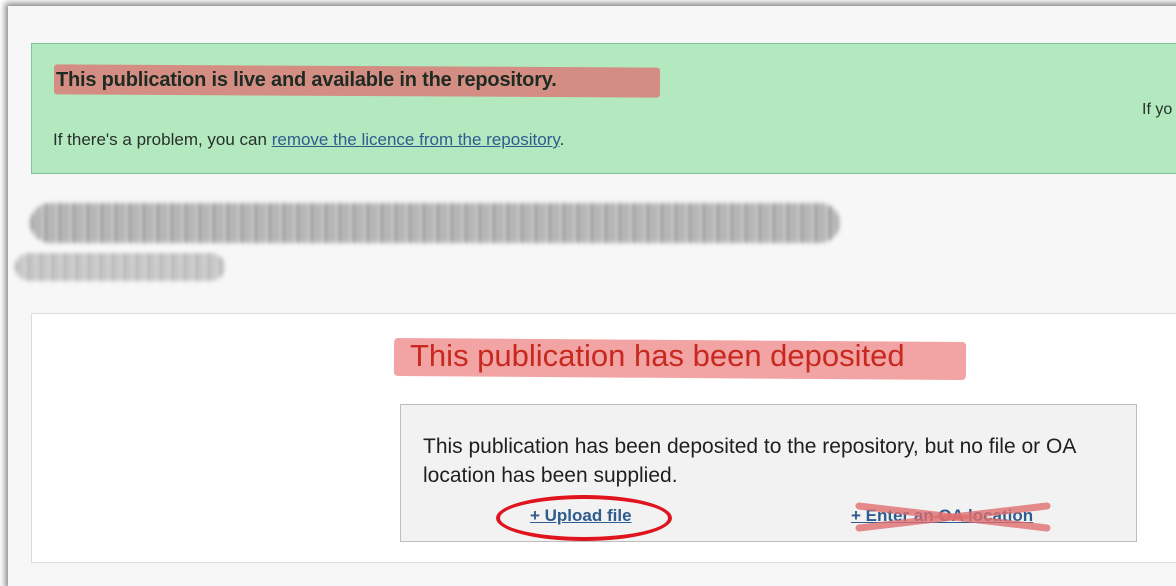  I want to click on deposit-heading: This publication has been deposited, so click(657, 355).